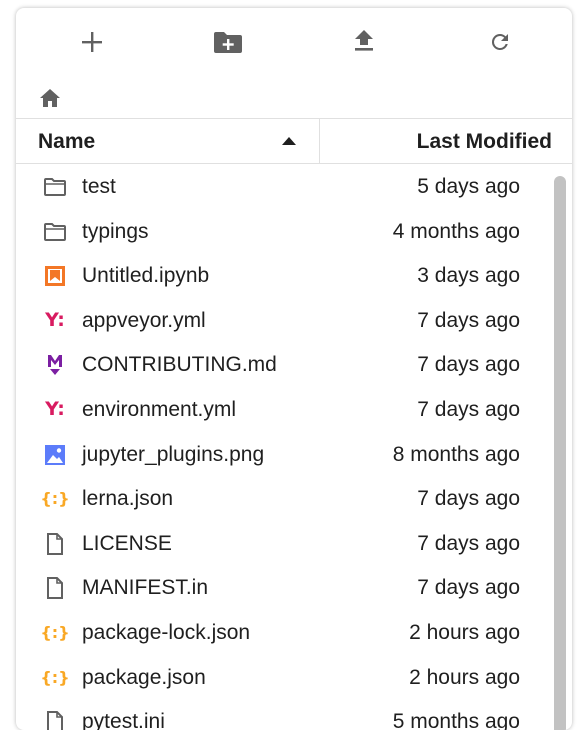  I want to click on file-name: package-lock.json, so click(166, 632).